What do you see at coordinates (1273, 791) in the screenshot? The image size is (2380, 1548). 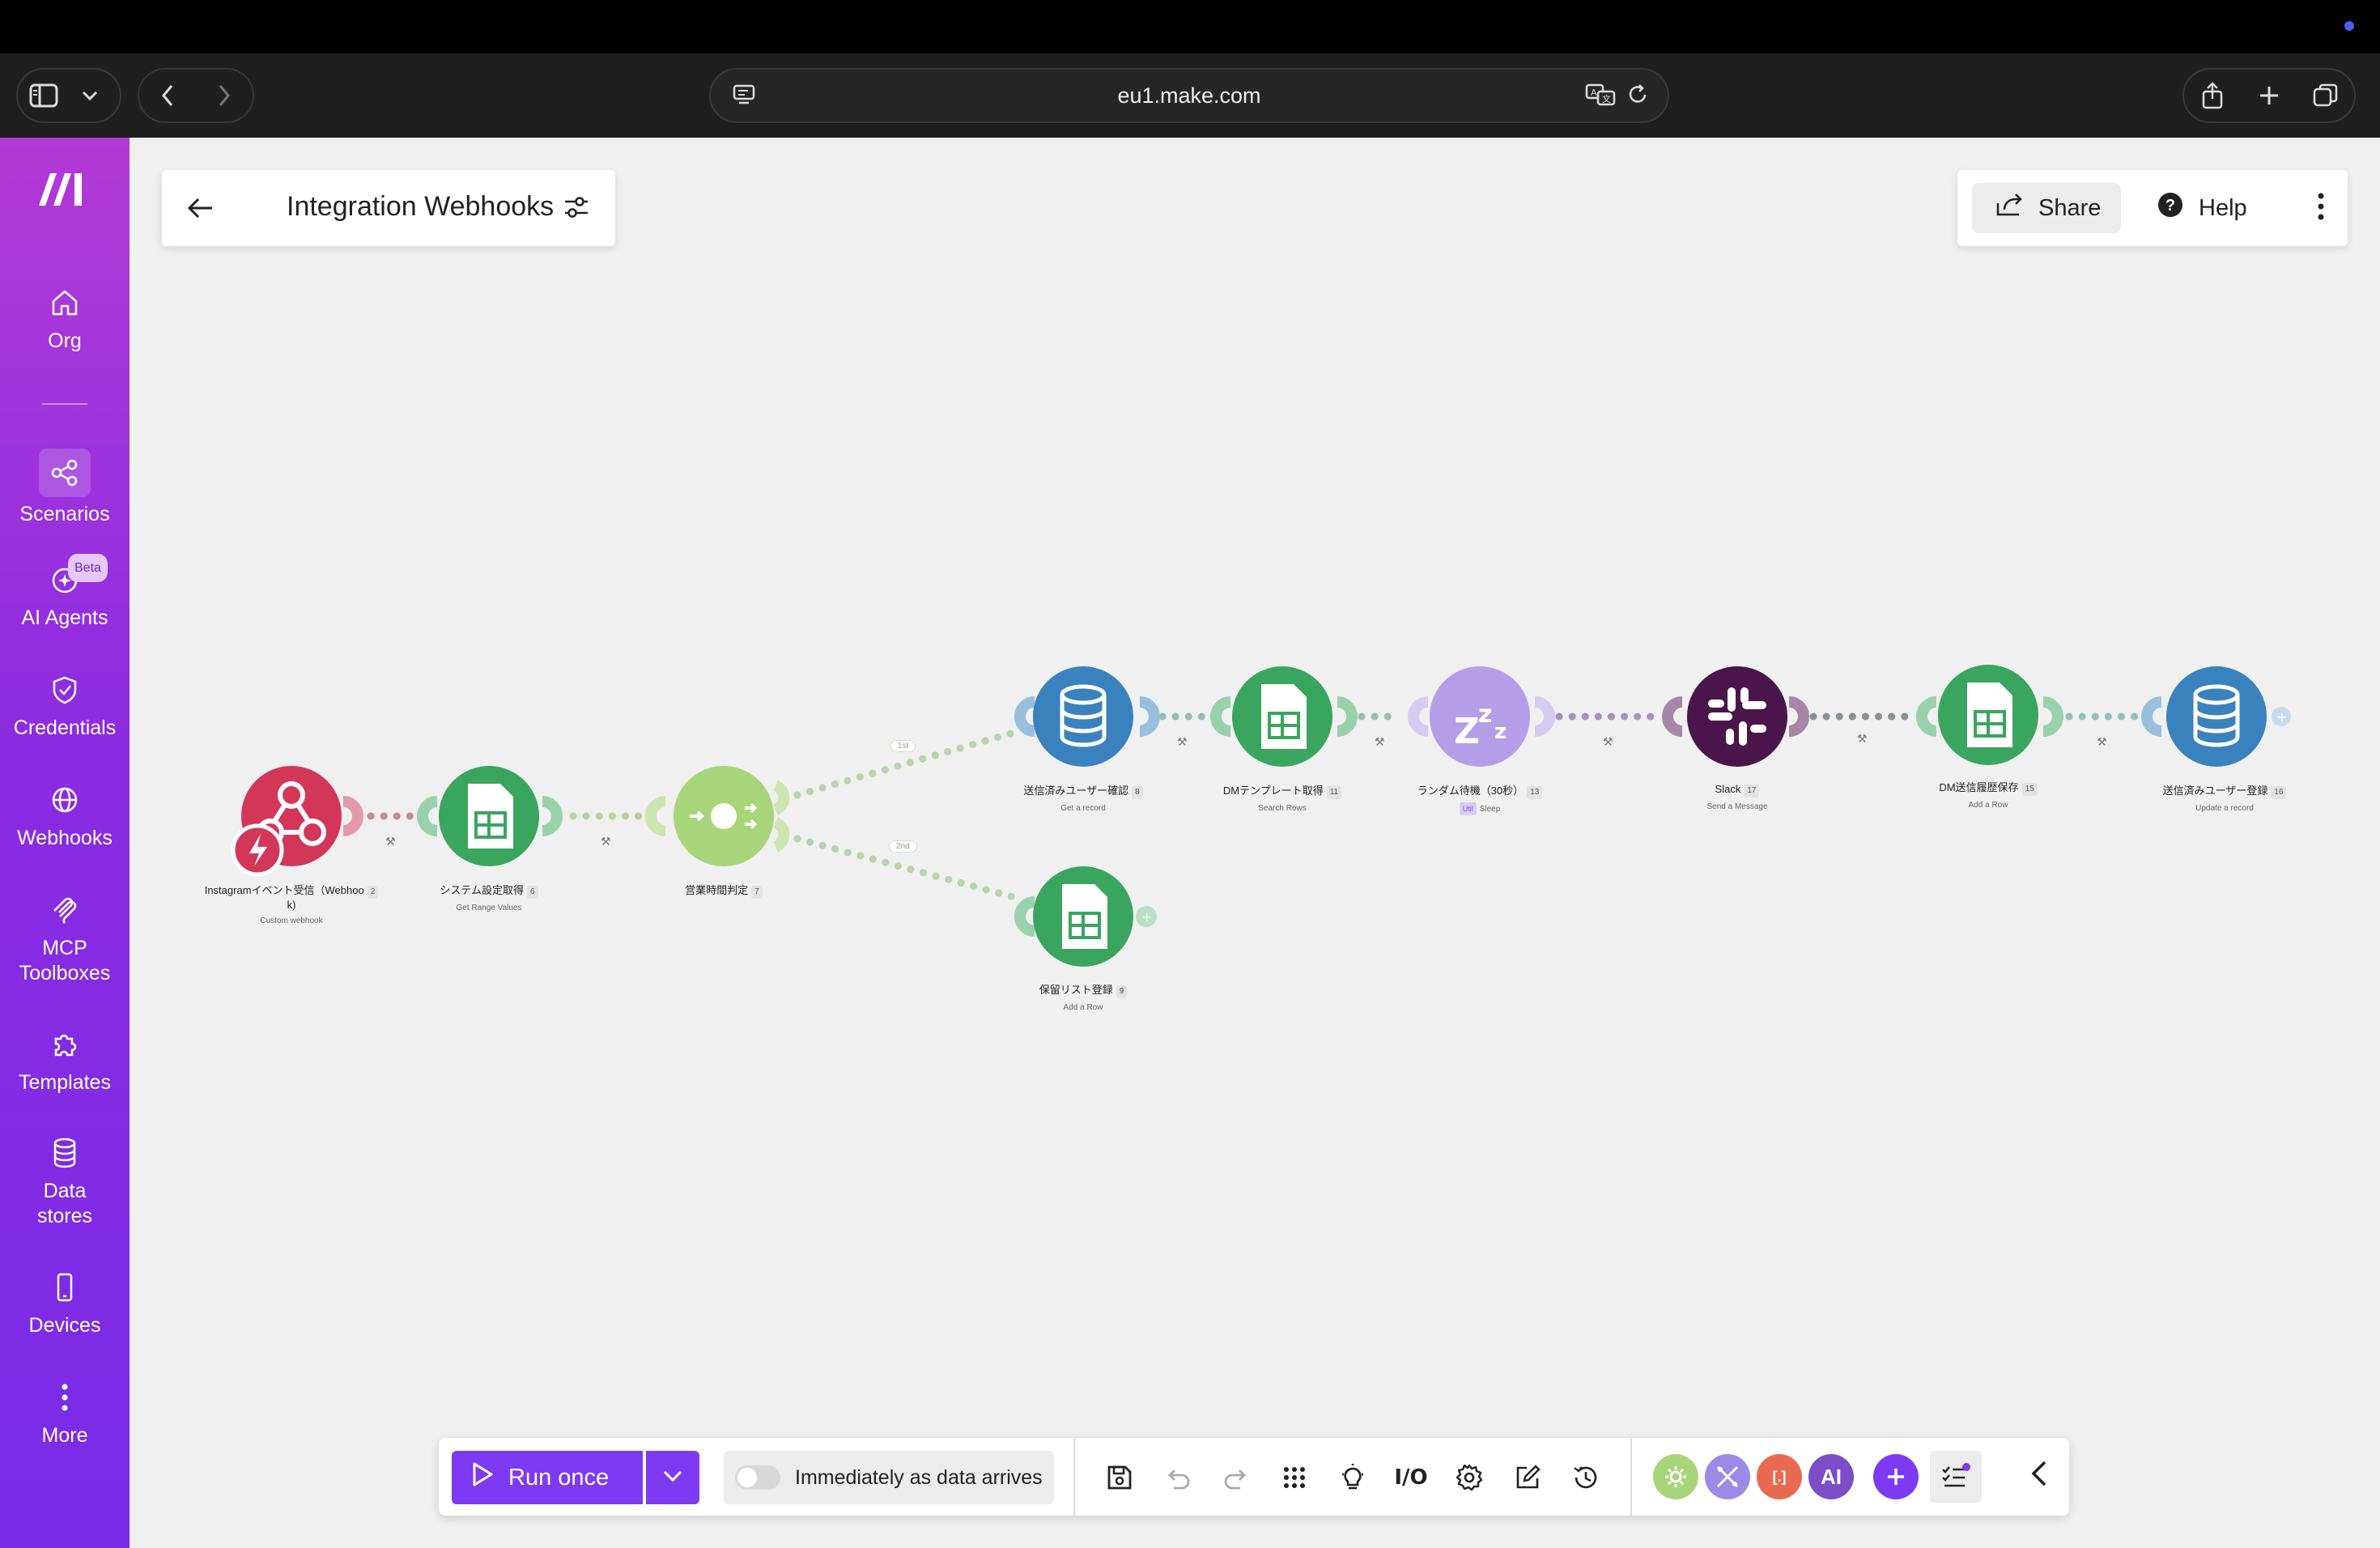 I see `node-name: DMテンプレート取得` at bounding box center [1273, 791].